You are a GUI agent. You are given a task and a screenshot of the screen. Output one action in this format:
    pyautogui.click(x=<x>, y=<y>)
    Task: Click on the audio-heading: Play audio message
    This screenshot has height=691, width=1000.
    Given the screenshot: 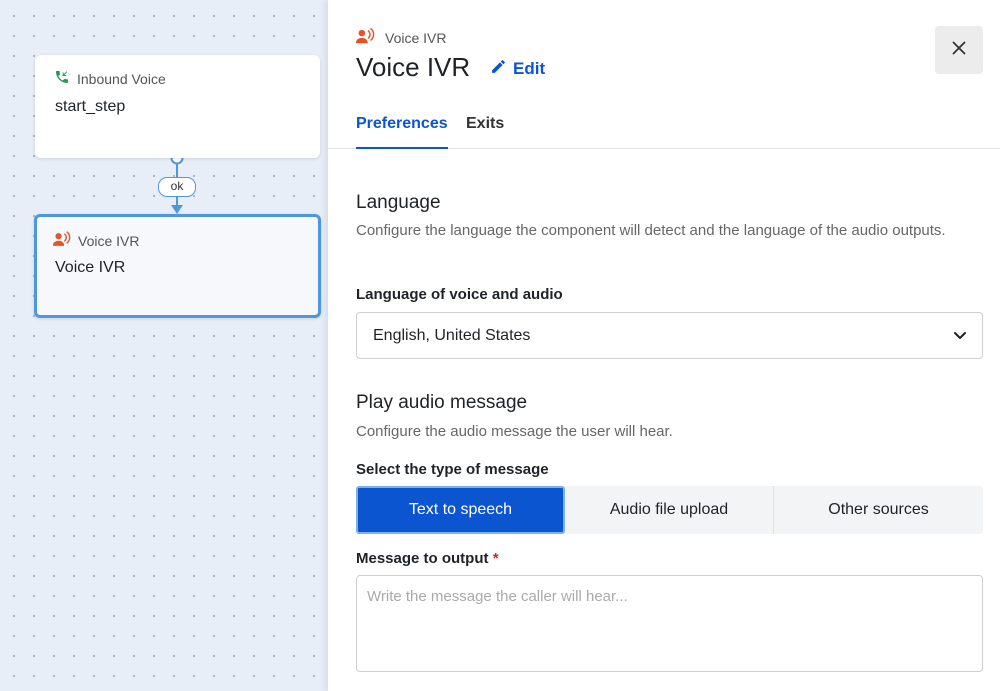 What is the action you would take?
    pyautogui.click(x=442, y=402)
    